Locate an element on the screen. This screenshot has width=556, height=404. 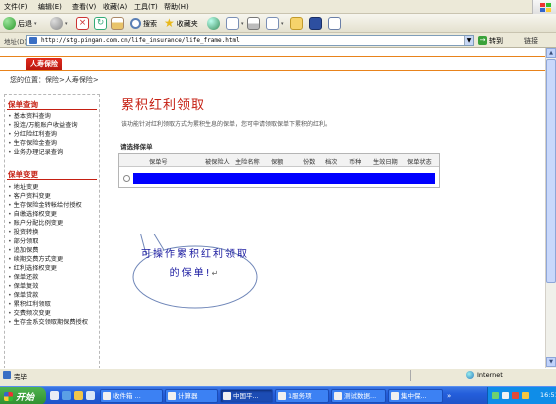
links-button: 链接 is located at coordinates (531, 41).